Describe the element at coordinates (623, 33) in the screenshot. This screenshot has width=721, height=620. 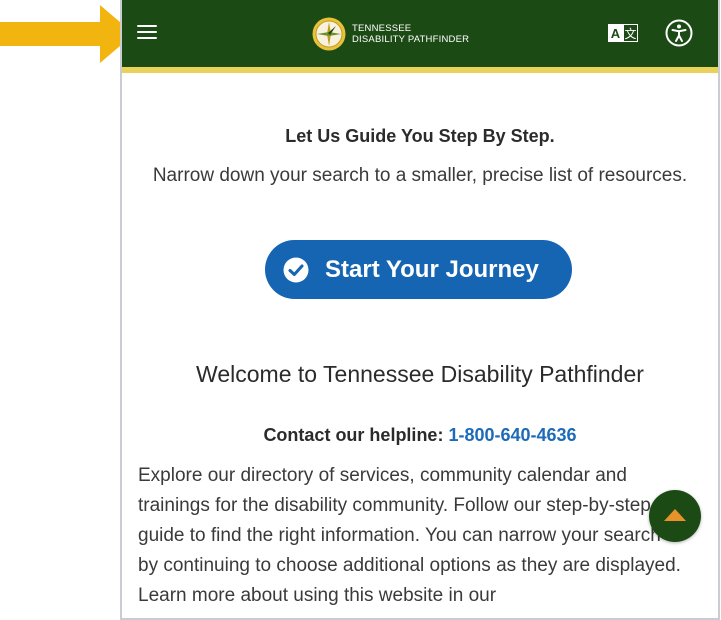
I see `translate-icon: A 文` at that location.